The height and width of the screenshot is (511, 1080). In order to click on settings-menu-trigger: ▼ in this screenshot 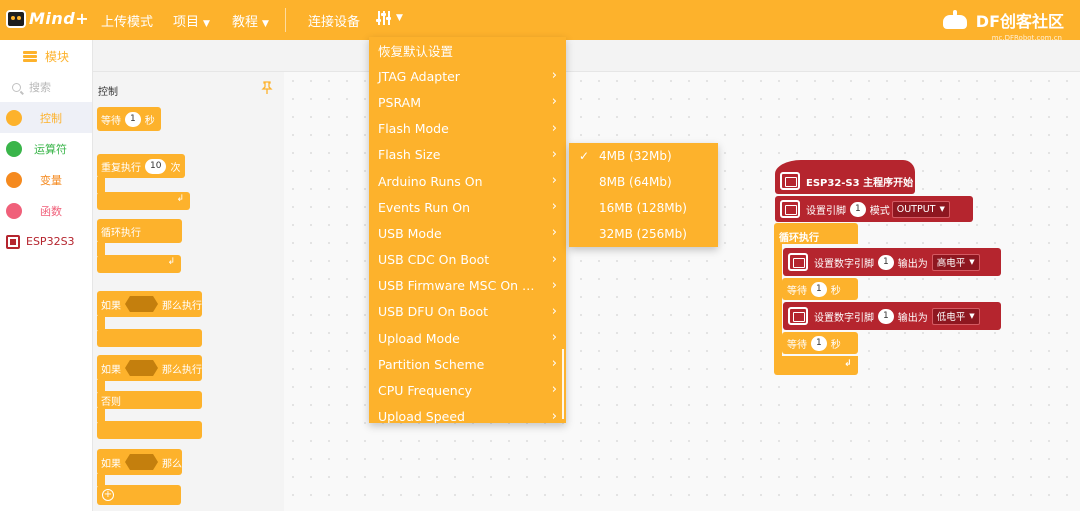, I will do `click(389, 18)`.